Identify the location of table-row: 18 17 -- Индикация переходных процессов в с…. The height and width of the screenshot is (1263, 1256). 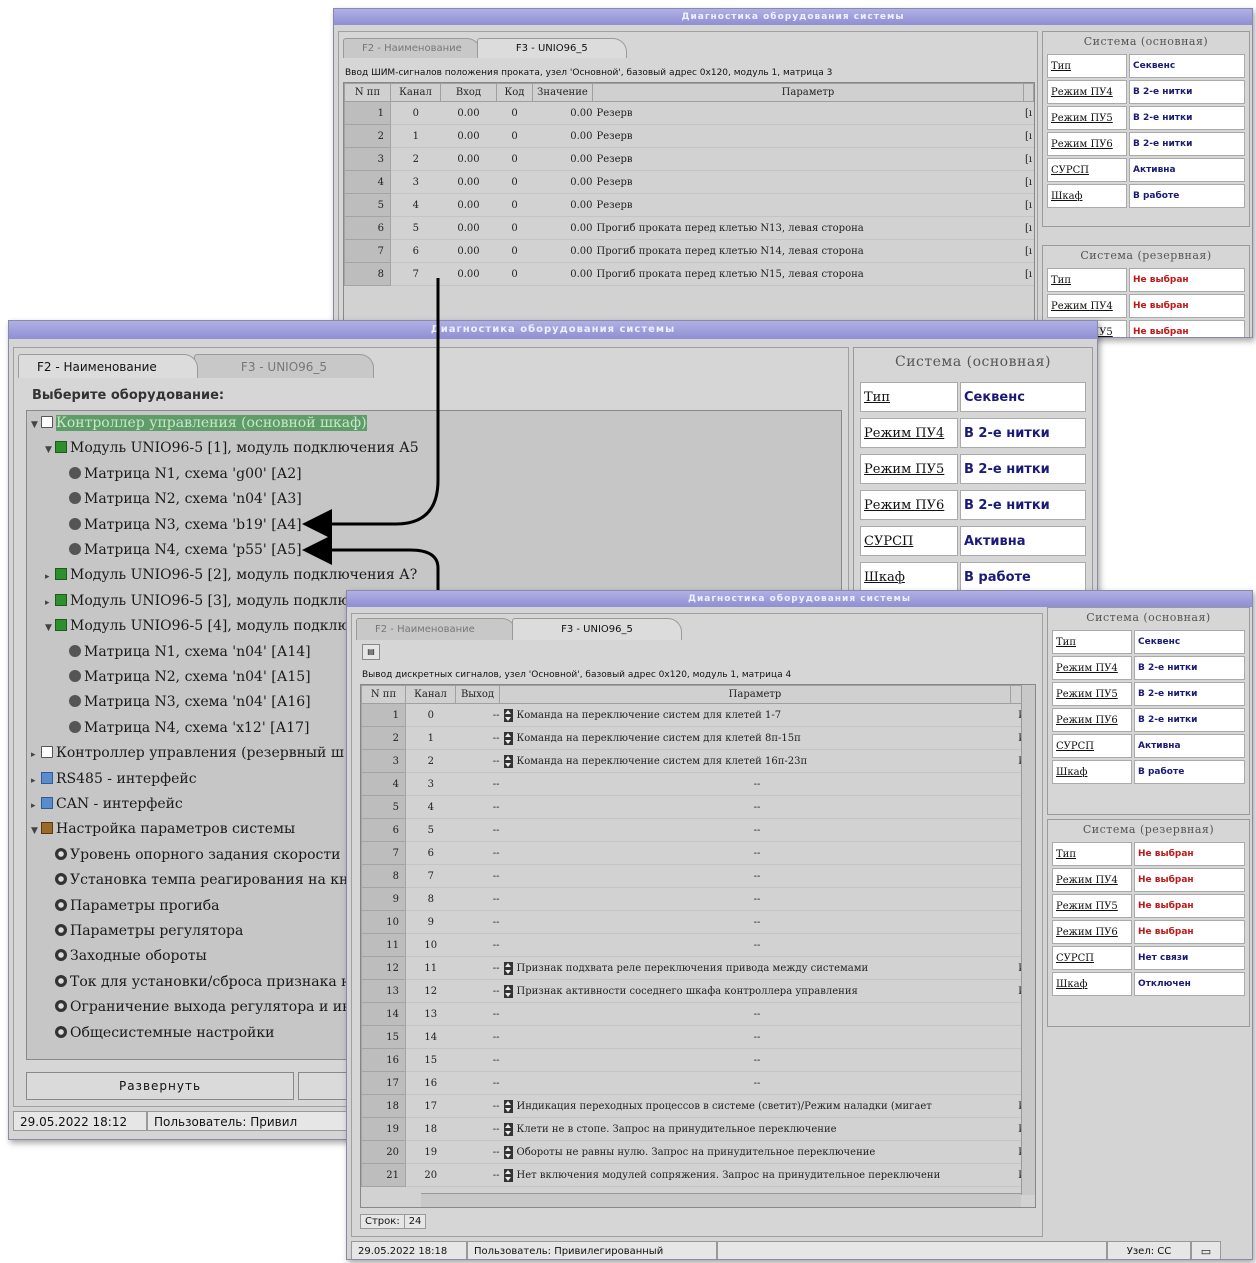
(698, 1106).